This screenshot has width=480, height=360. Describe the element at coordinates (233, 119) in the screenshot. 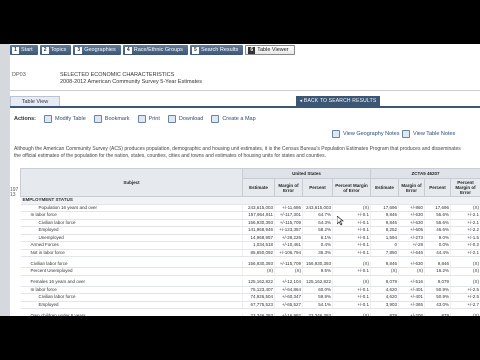

I see `create-map-button: Create a Map` at that location.